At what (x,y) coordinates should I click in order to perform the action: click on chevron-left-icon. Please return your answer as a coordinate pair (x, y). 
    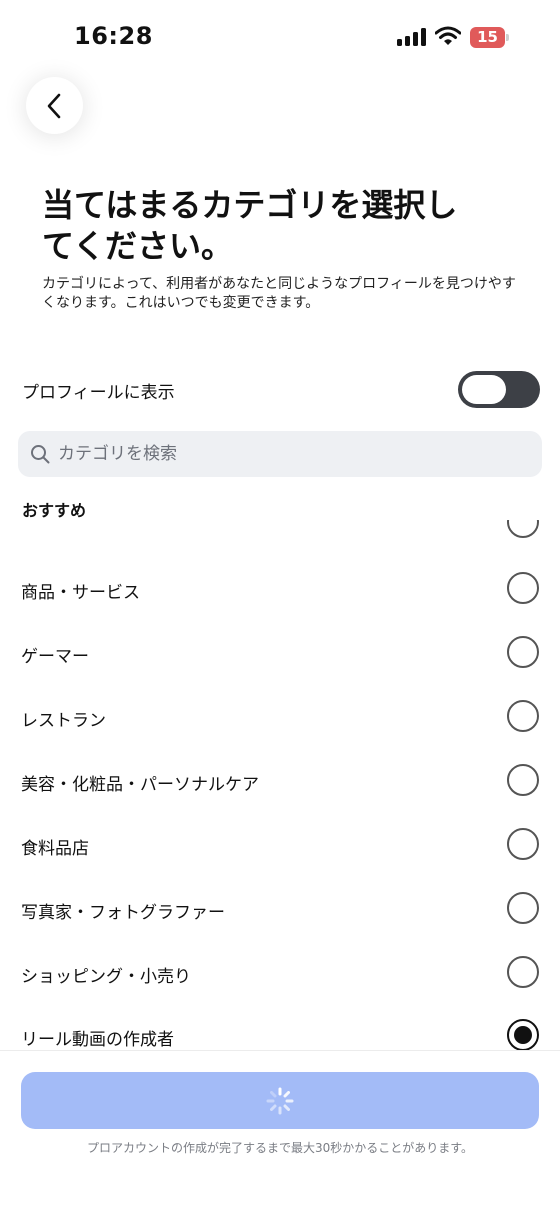
    Looking at the image, I should click on (53, 105).